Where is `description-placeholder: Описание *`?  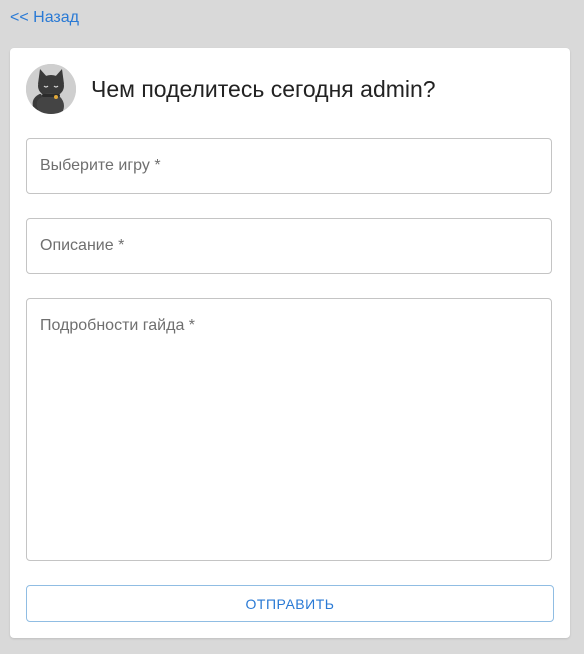
description-placeholder: Описание * is located at coordinates (82, 245).